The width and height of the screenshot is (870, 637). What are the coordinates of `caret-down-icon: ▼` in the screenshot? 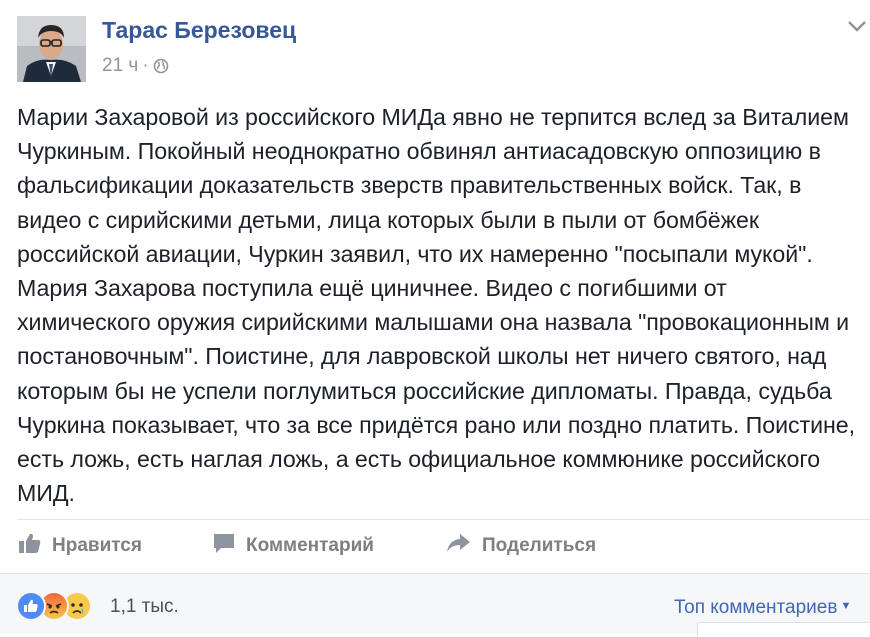 It's located at (846, 606).